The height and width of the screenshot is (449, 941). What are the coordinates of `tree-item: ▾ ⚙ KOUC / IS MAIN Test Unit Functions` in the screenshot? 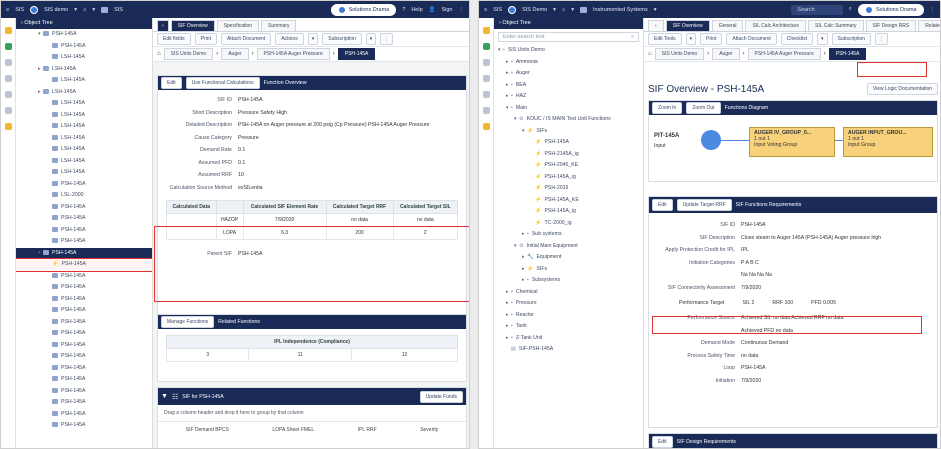 It's located at (568, 120).